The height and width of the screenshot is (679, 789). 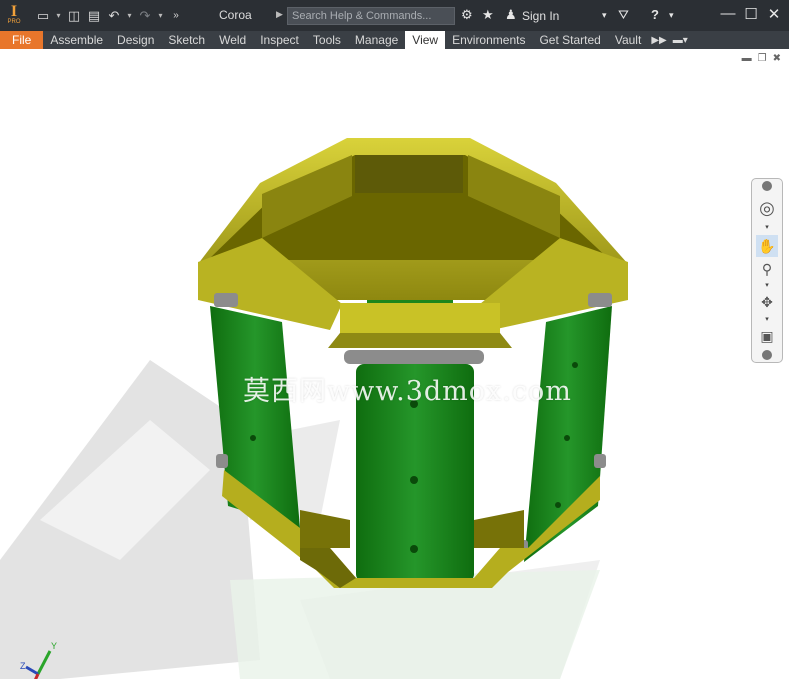 I want to click on tab-inspect: Inspect, so click(x=279, y=40).